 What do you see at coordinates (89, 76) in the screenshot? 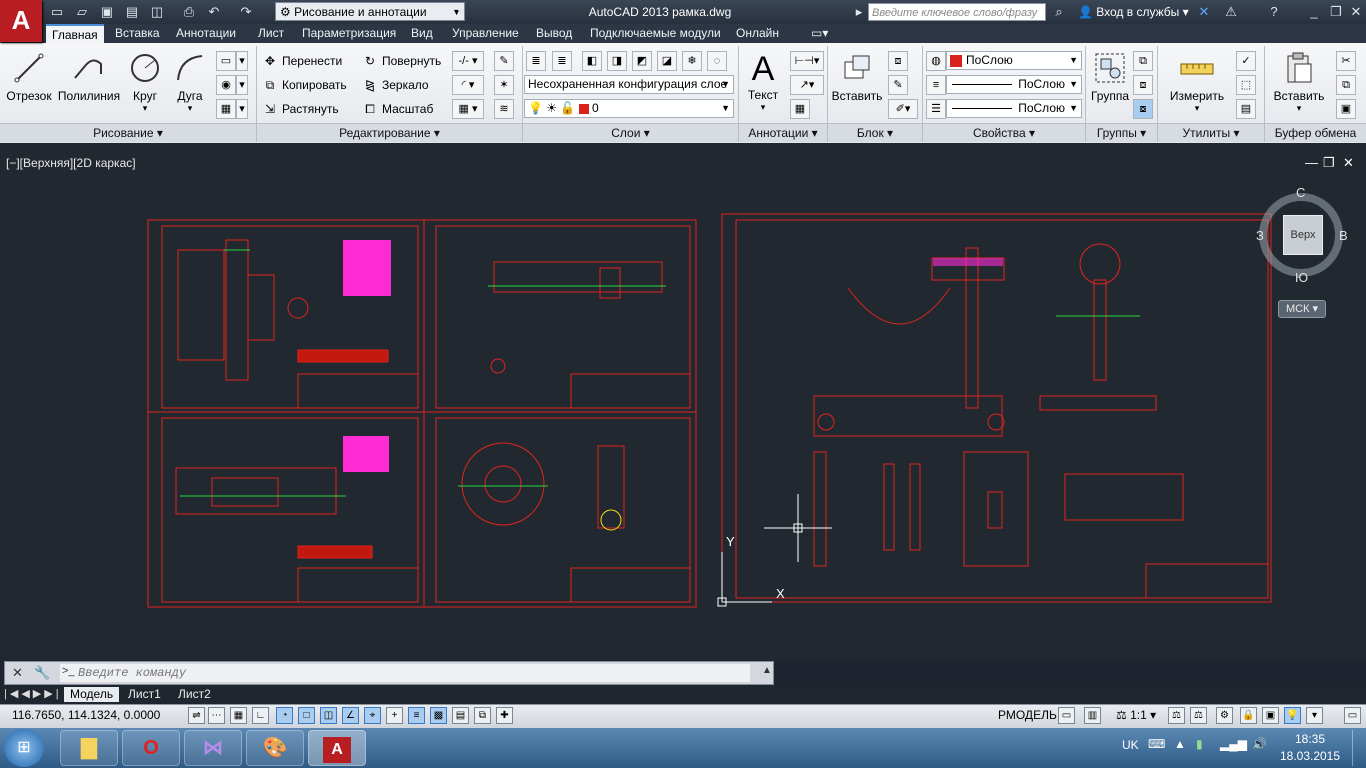
I see `polyline-button: Полилиния` at bounding box center [89, 76].